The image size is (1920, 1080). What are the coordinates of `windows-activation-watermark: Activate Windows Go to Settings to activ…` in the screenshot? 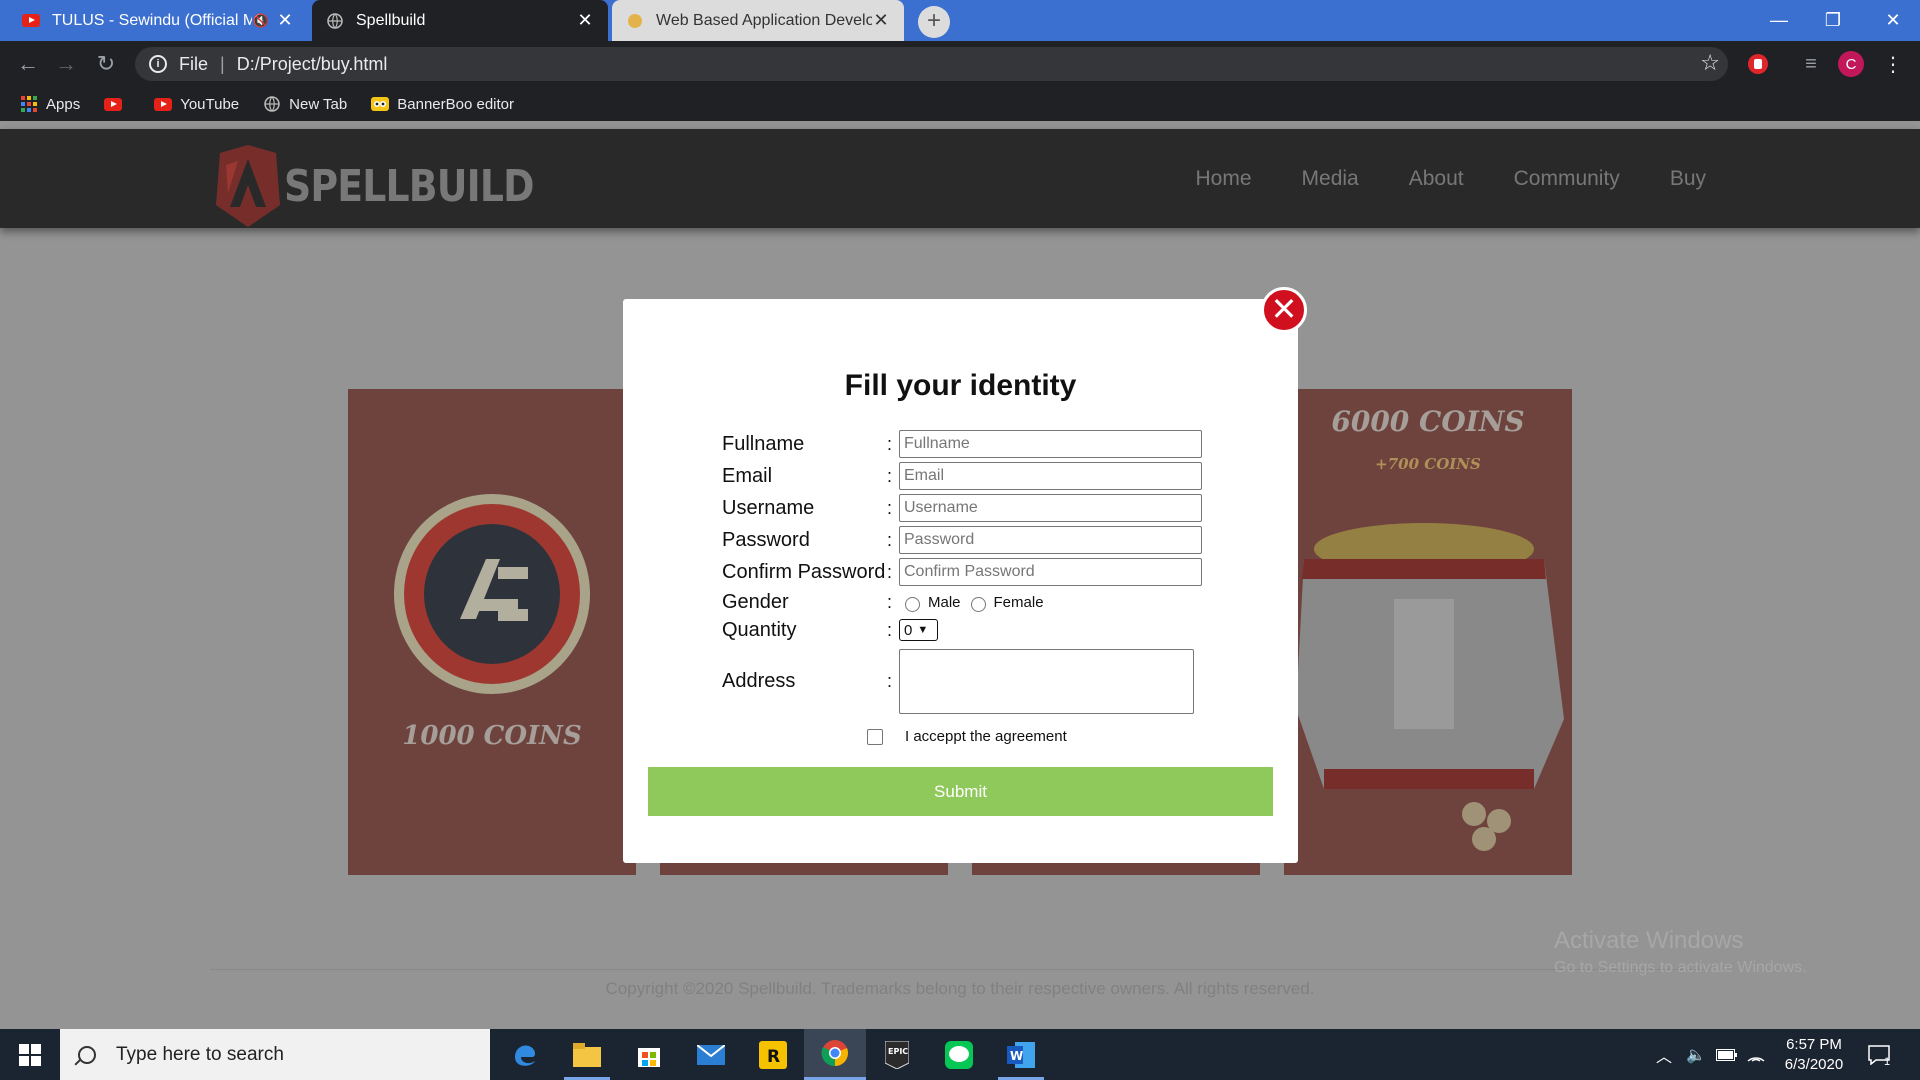 It's located at (1680, 951).